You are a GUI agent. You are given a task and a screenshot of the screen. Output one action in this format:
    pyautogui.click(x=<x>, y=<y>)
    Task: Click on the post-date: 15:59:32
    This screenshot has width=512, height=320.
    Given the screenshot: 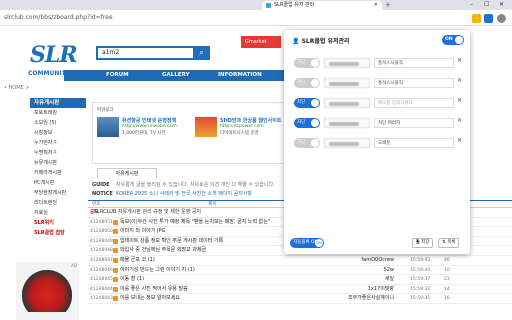 What is the action you would take?
    pyautogui.click(x=420, y=289)
    